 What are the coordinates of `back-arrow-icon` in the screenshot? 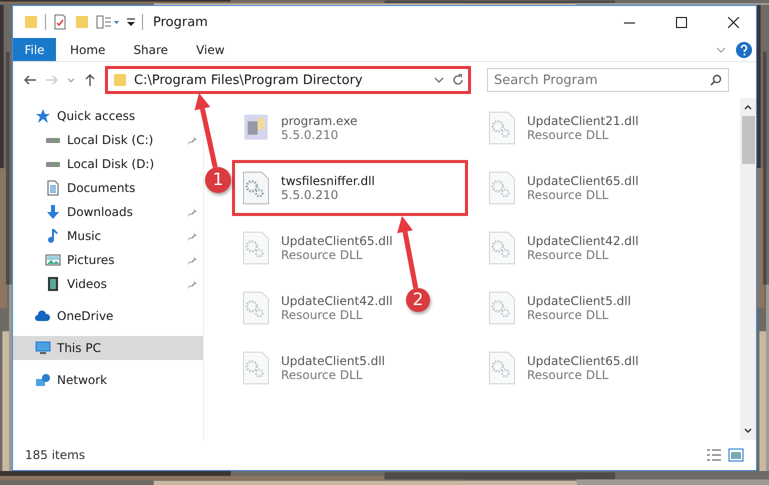 It's located at (30, 80).